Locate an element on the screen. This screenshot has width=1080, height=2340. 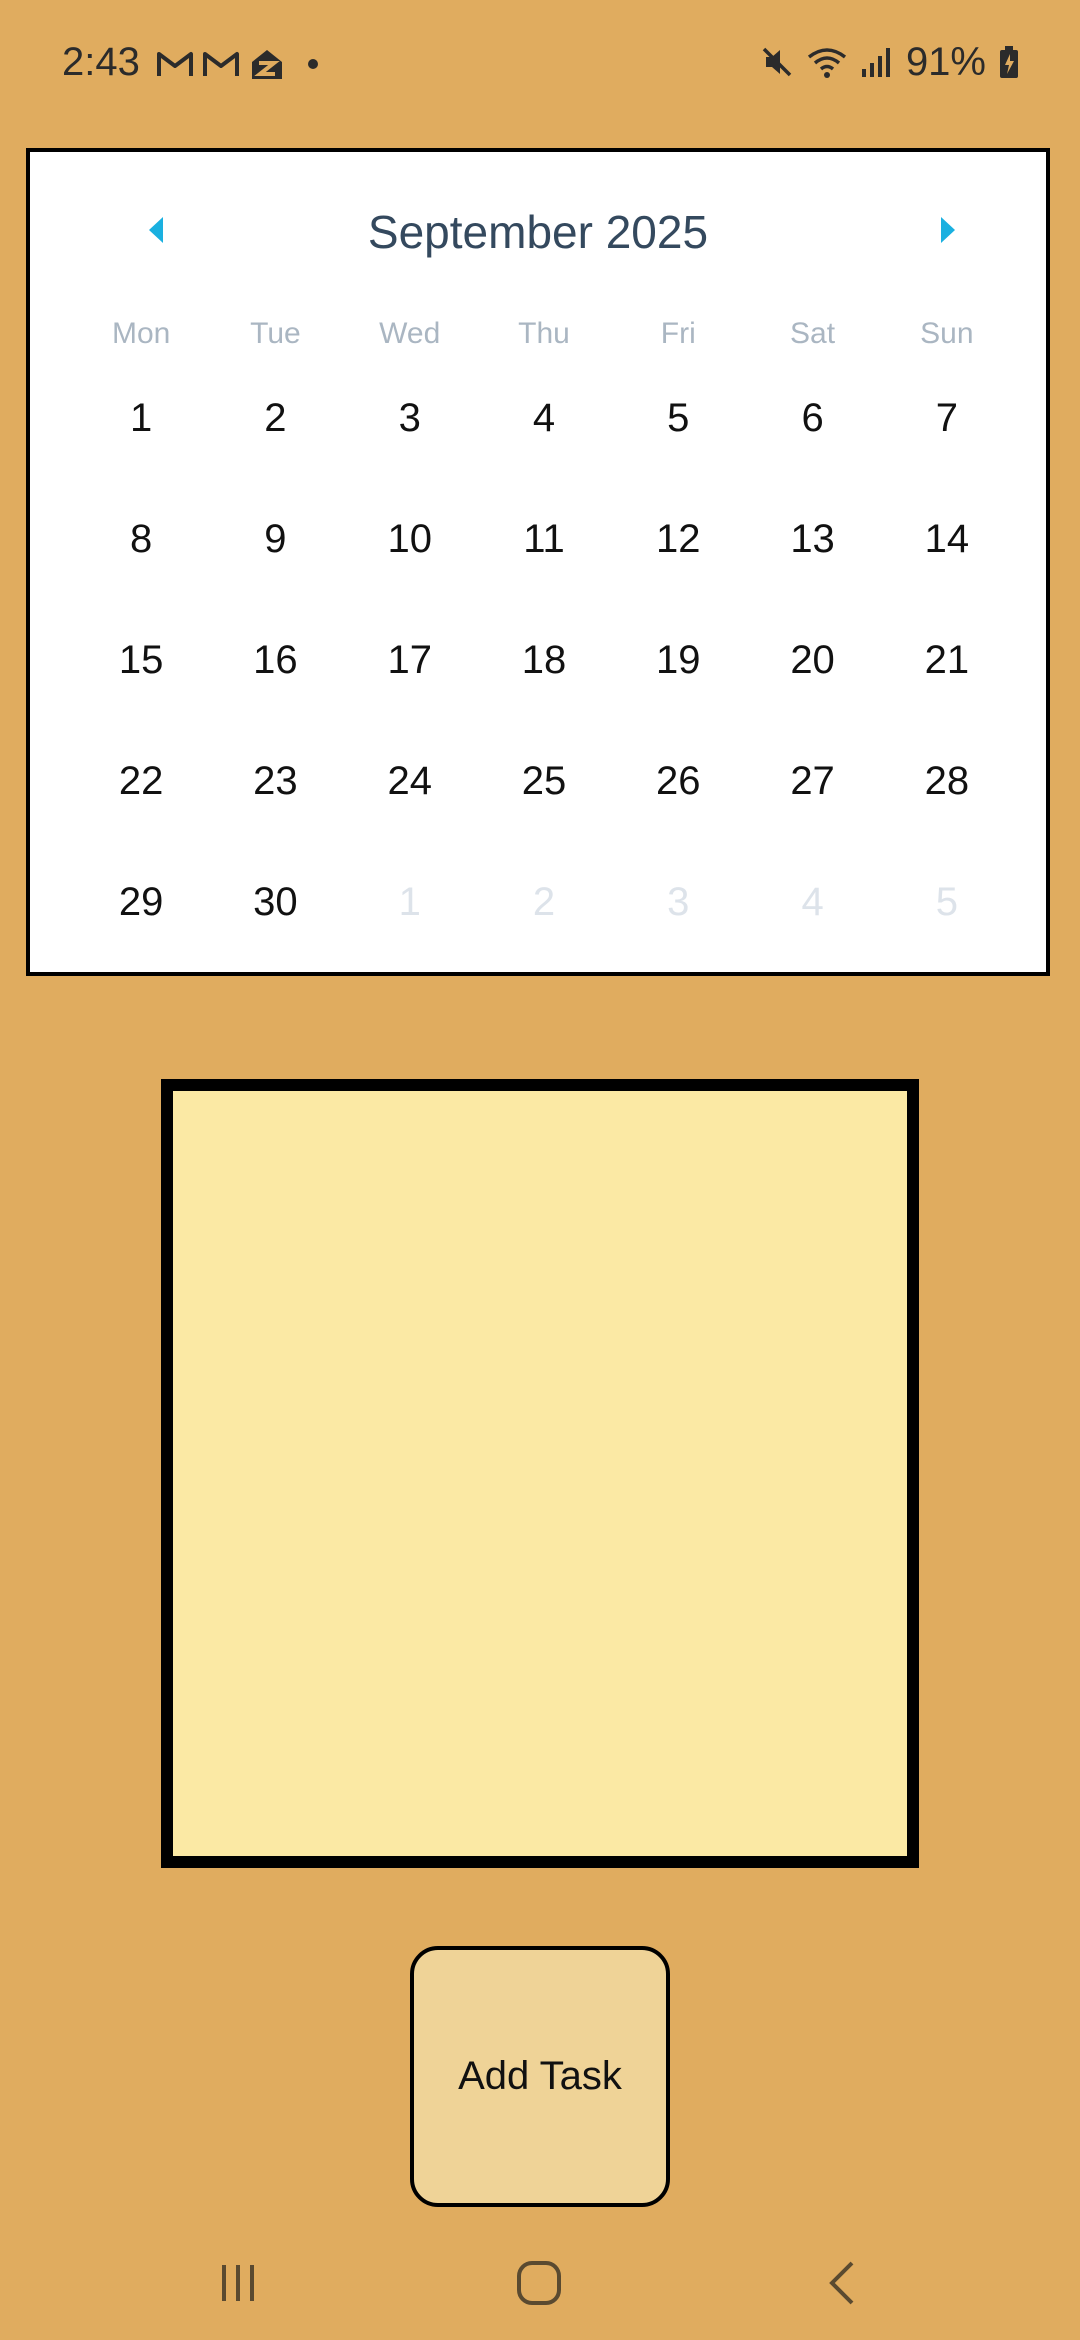
calendar-day: 4 is located at coordinates (544, 438).